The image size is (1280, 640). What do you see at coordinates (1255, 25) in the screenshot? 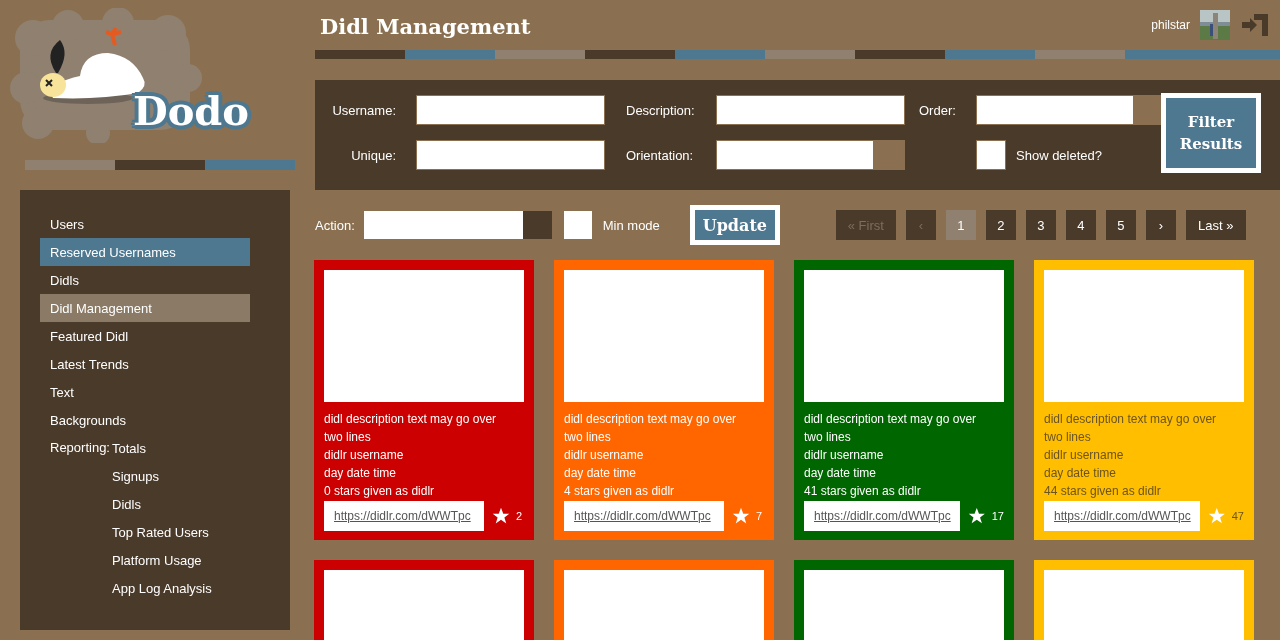
I see `logout-icon` at bounding box center [1255, 25].